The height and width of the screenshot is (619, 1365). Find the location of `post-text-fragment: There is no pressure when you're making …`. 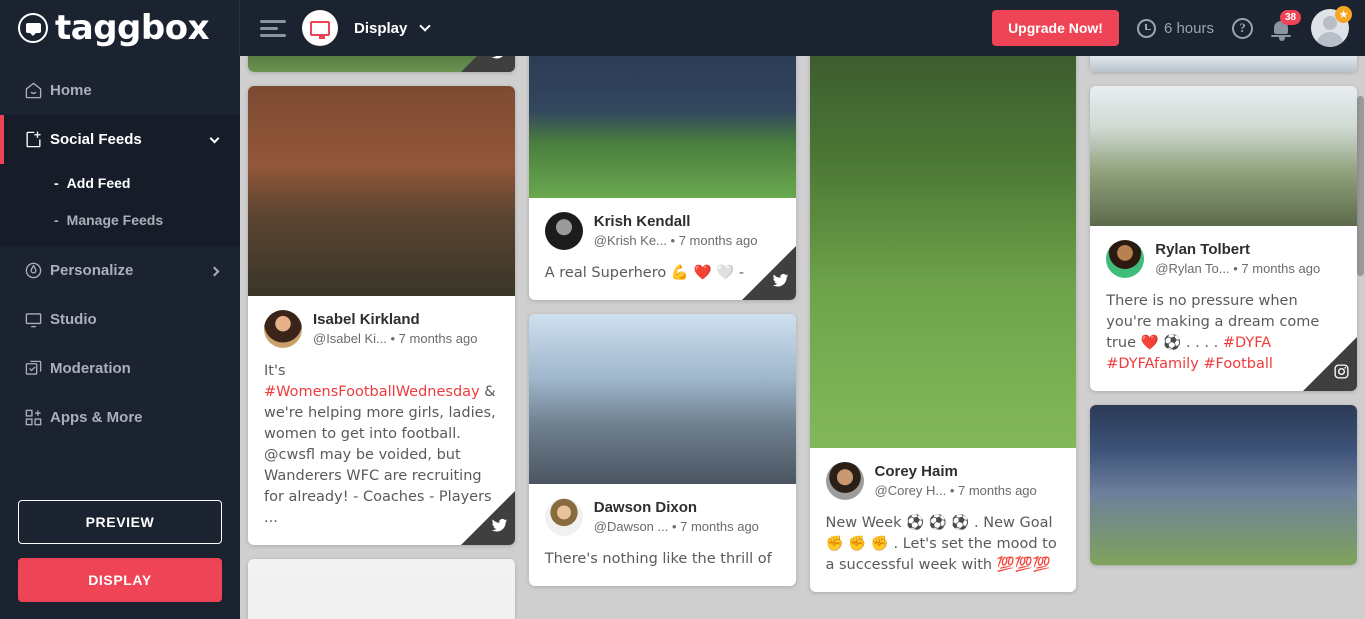

post-text-fragment: There is no pressure when you're making … is located at coordinates (1213, 322).